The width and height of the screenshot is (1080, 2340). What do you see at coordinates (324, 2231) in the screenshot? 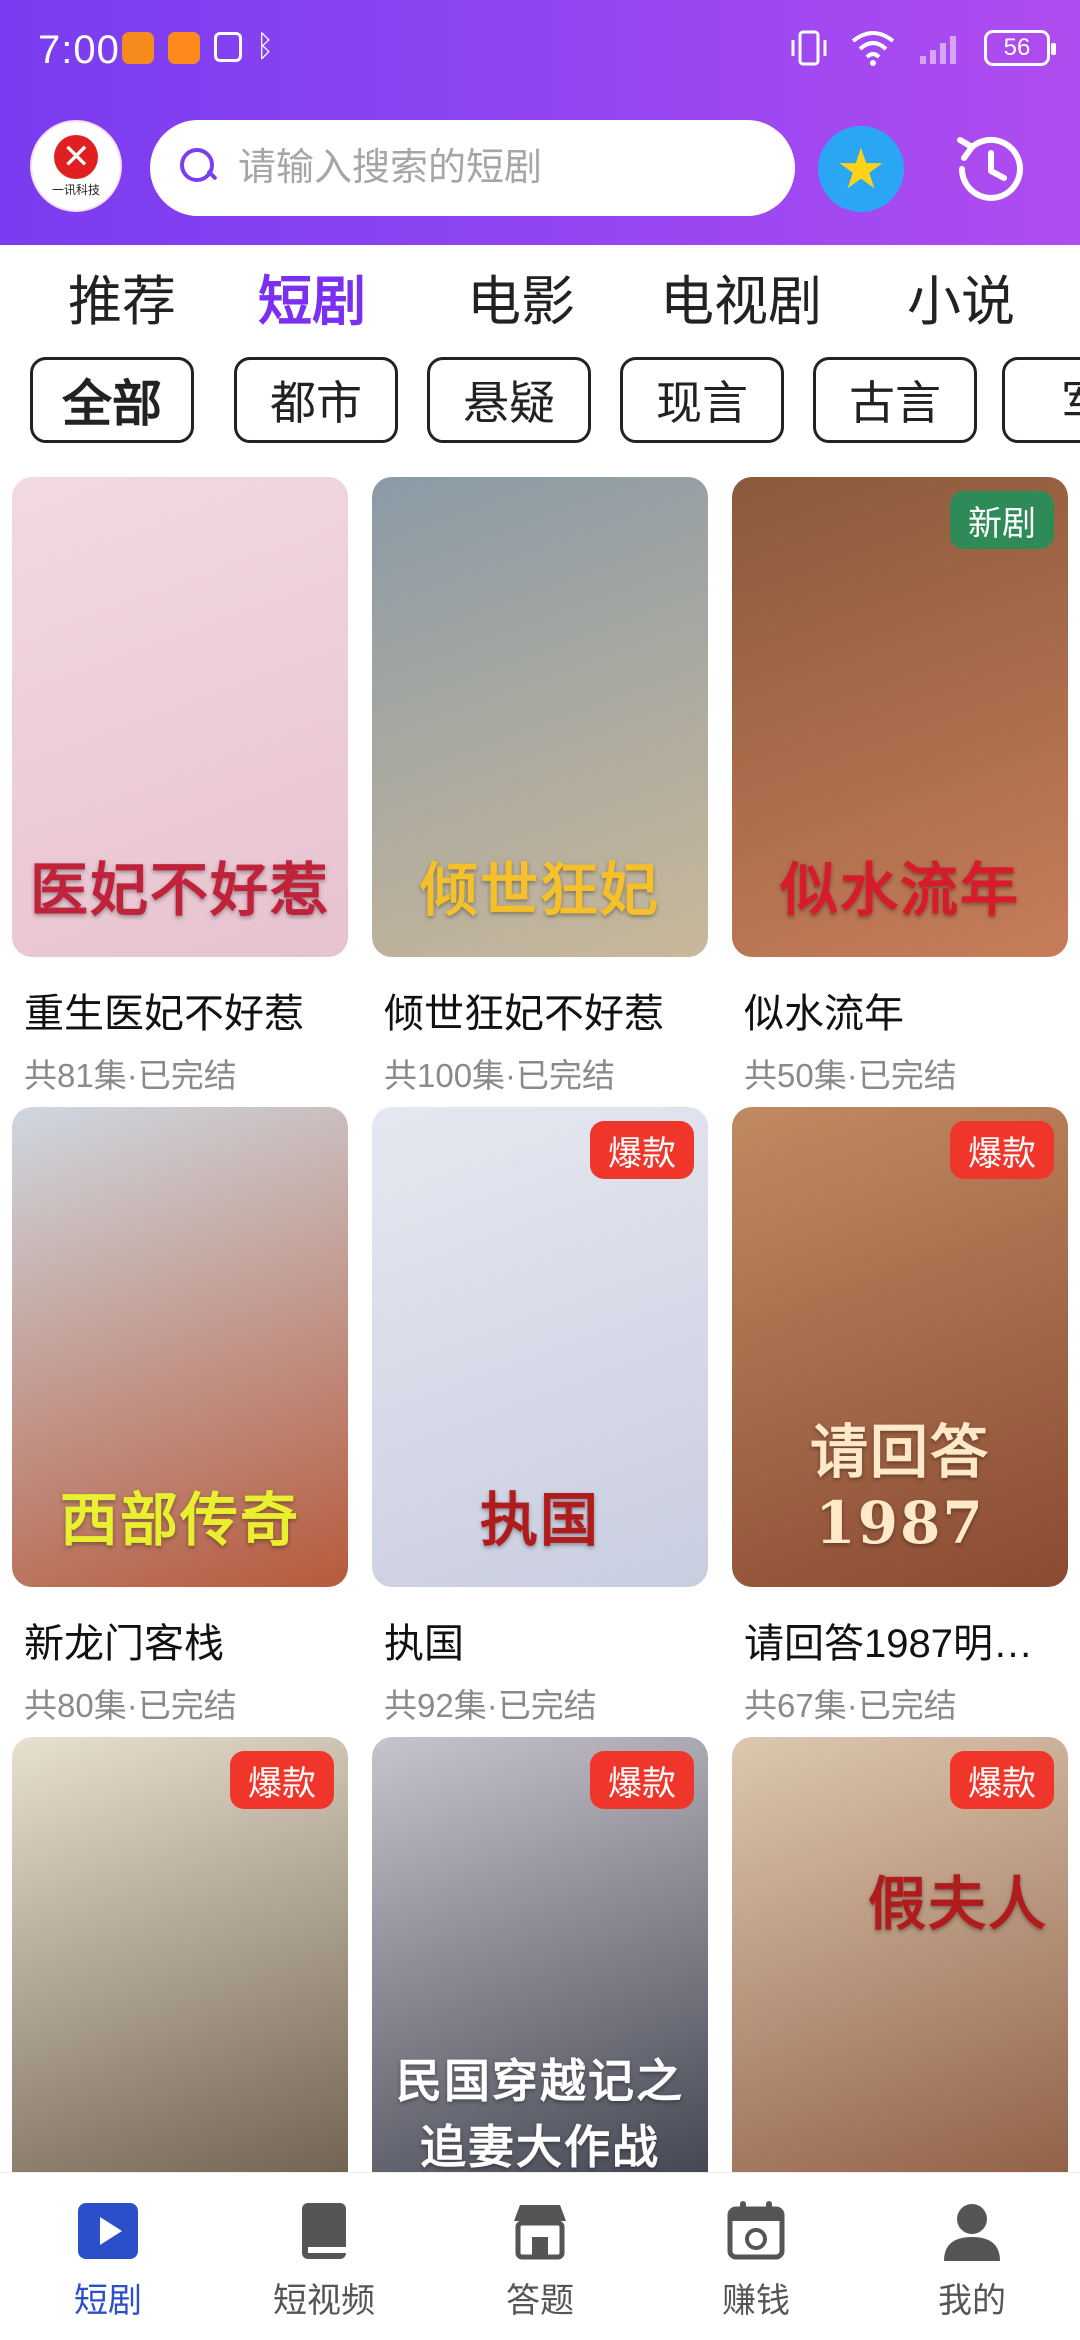
I see `book-icon` at bounding box center [324, 2231].